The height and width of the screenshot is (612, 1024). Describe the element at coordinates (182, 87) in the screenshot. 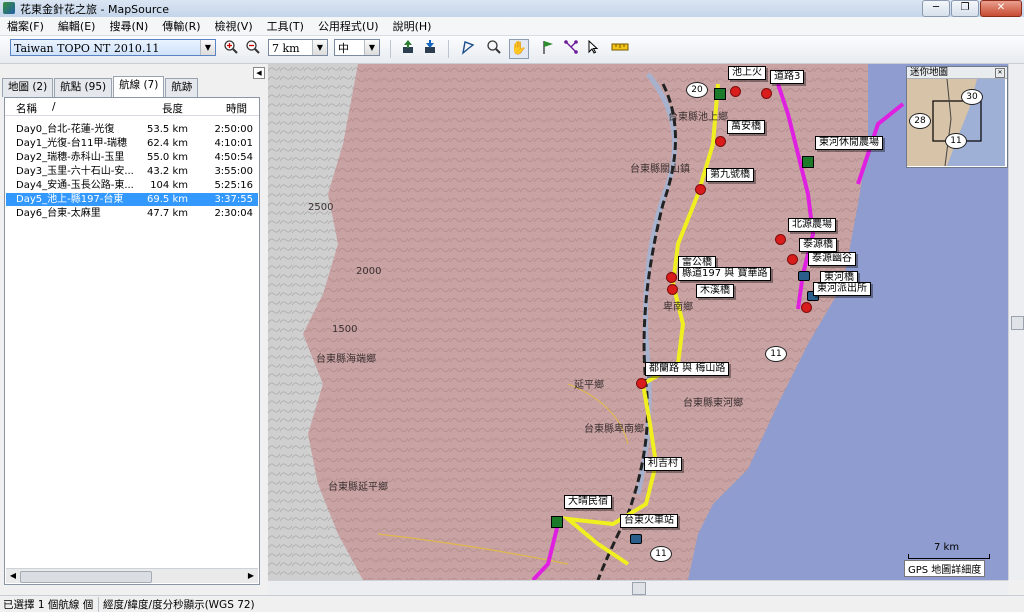

I see `tab-tracks: 航跡` at that location.